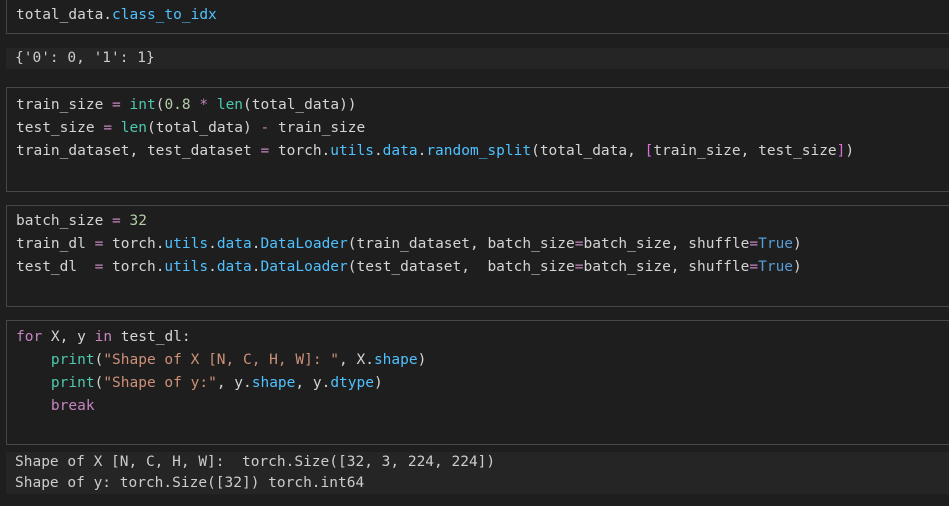 This screenshot has width=949, height=506. Describe the element at coordinates (68, 337) in the screenshot. I see `code-token: X, y` at that location.